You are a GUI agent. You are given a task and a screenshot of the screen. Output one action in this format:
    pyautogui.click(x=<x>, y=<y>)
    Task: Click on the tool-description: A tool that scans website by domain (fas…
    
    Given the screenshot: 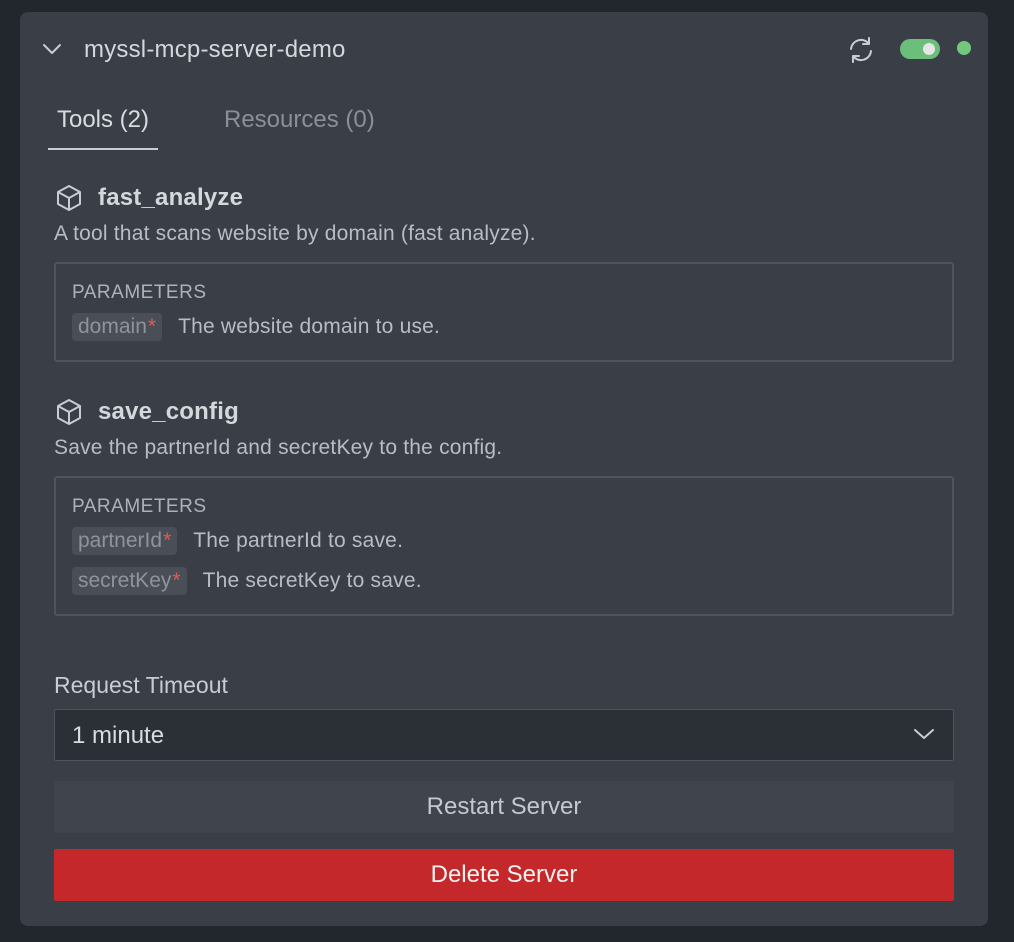 What is the action you would take?
    pyautogui.click(x=295, y=233)
    